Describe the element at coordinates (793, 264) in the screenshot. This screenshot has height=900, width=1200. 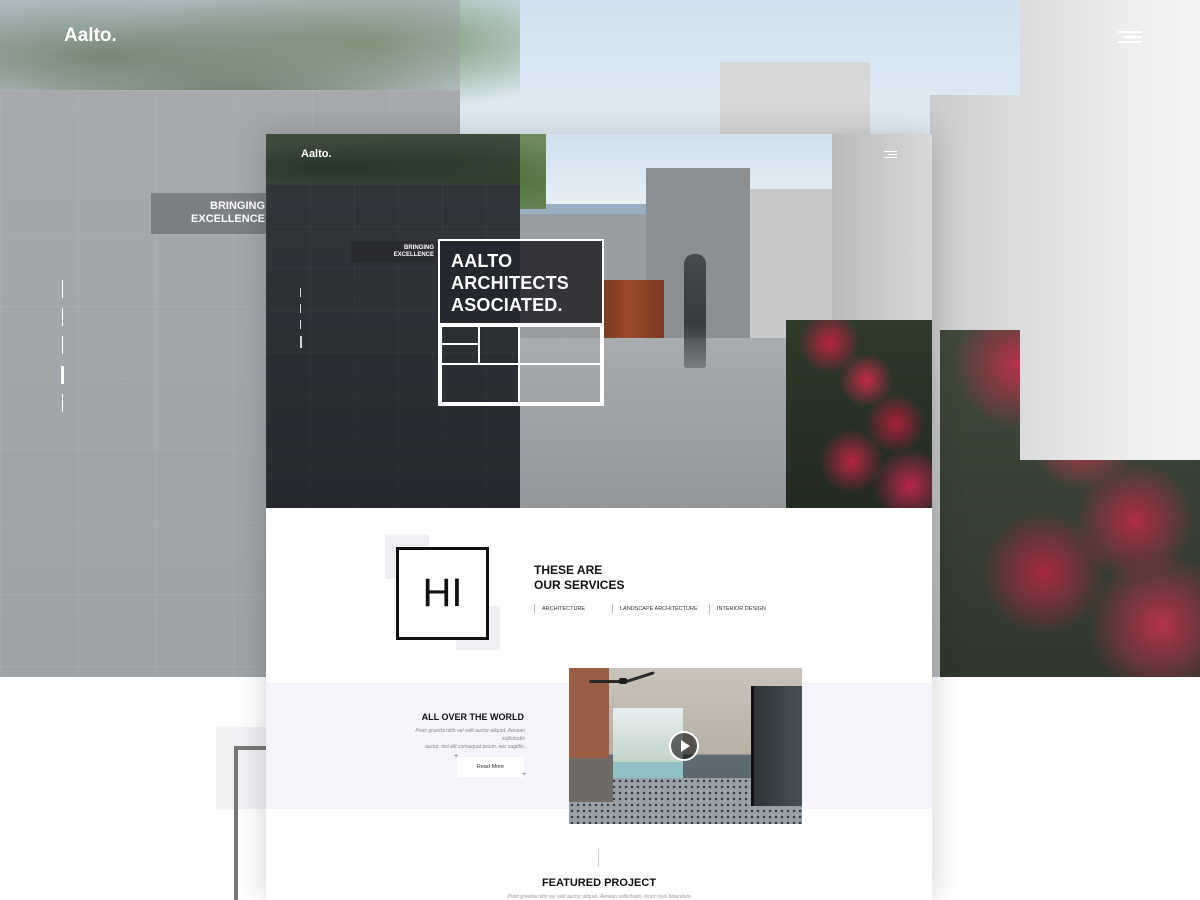
I see `hero-wall-right` at that location.